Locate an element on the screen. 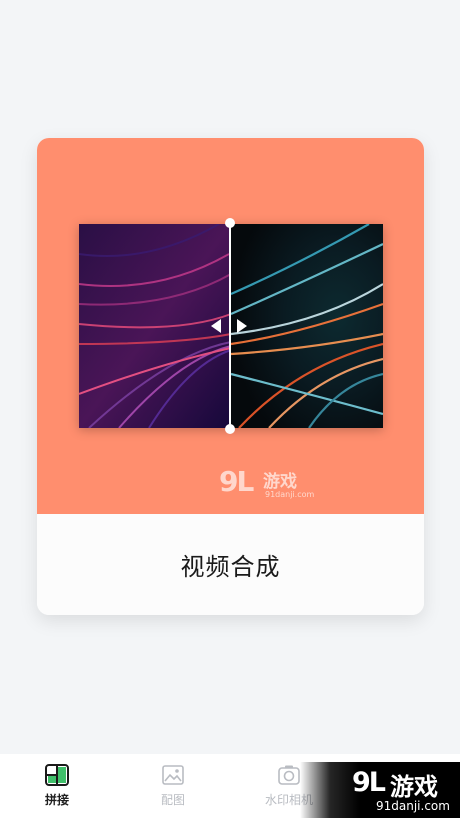  camera-icon is located at coordinates (289, 775).